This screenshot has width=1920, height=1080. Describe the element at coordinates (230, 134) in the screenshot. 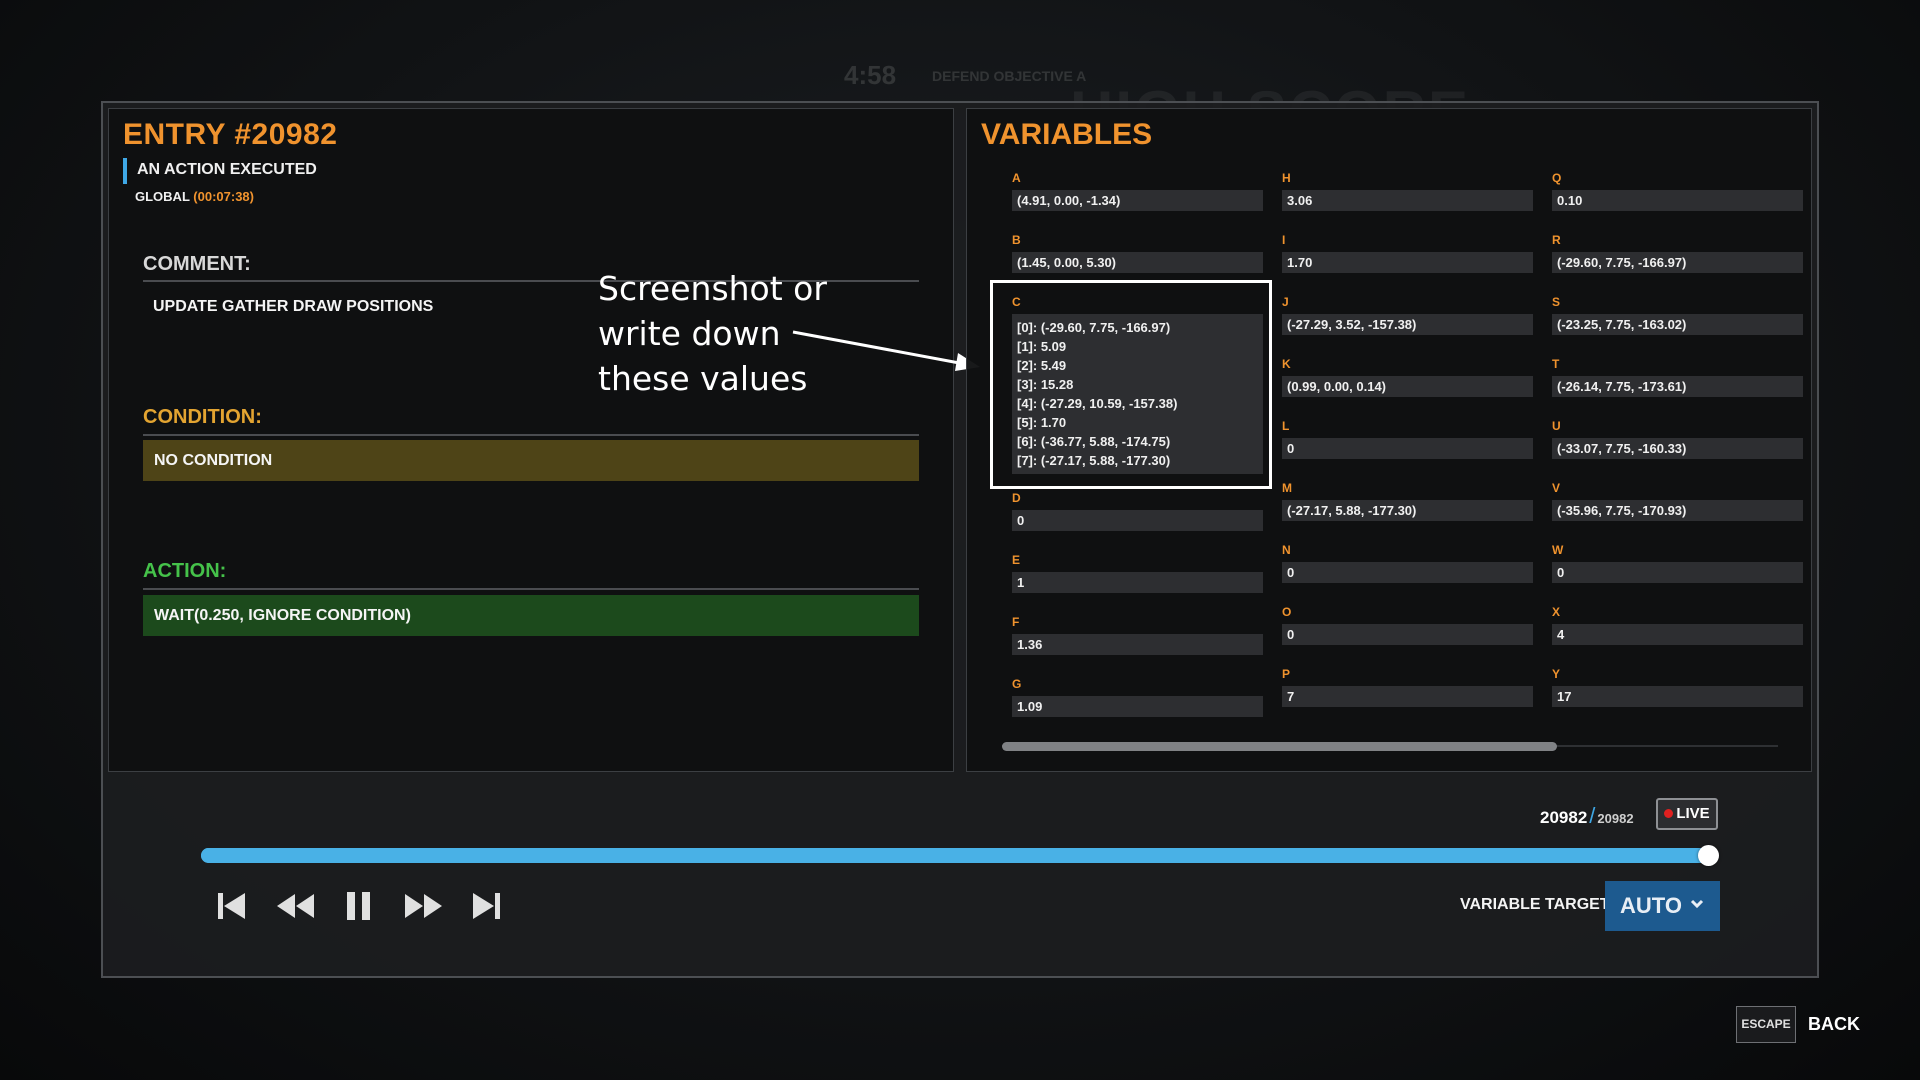

I see `entry-title: ENTRY #20982` at that location.